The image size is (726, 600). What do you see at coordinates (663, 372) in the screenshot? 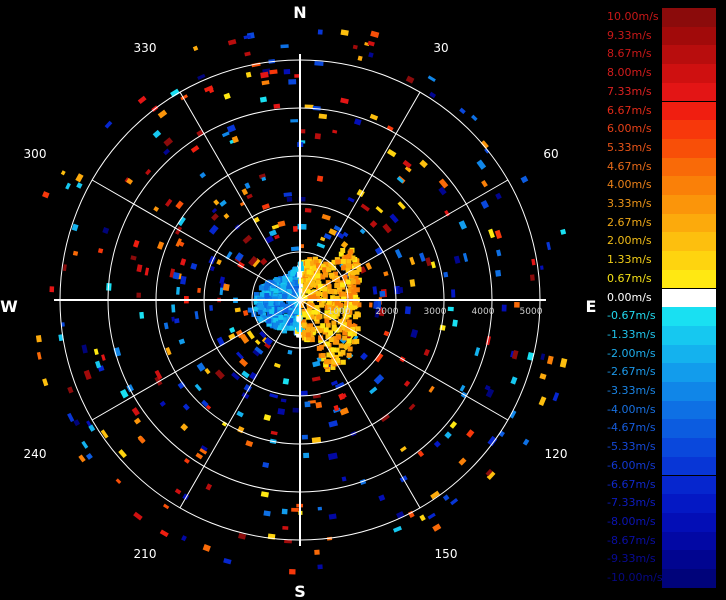
I see `legend-item: -2.67m/s` at bounding box center [663, 372].